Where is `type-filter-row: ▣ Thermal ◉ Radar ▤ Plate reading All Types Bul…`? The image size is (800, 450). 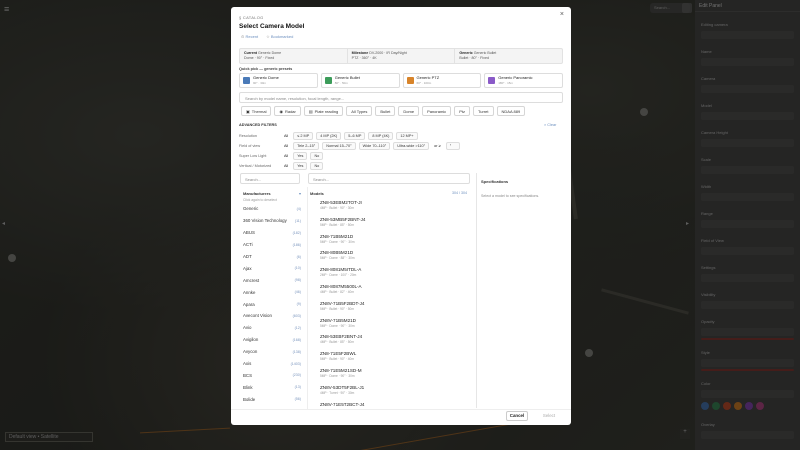 type-filter-row: ▣ Thermal ◉ Radar ▤ Plate reading All Types Bul… is located at coordinates (383, 111).